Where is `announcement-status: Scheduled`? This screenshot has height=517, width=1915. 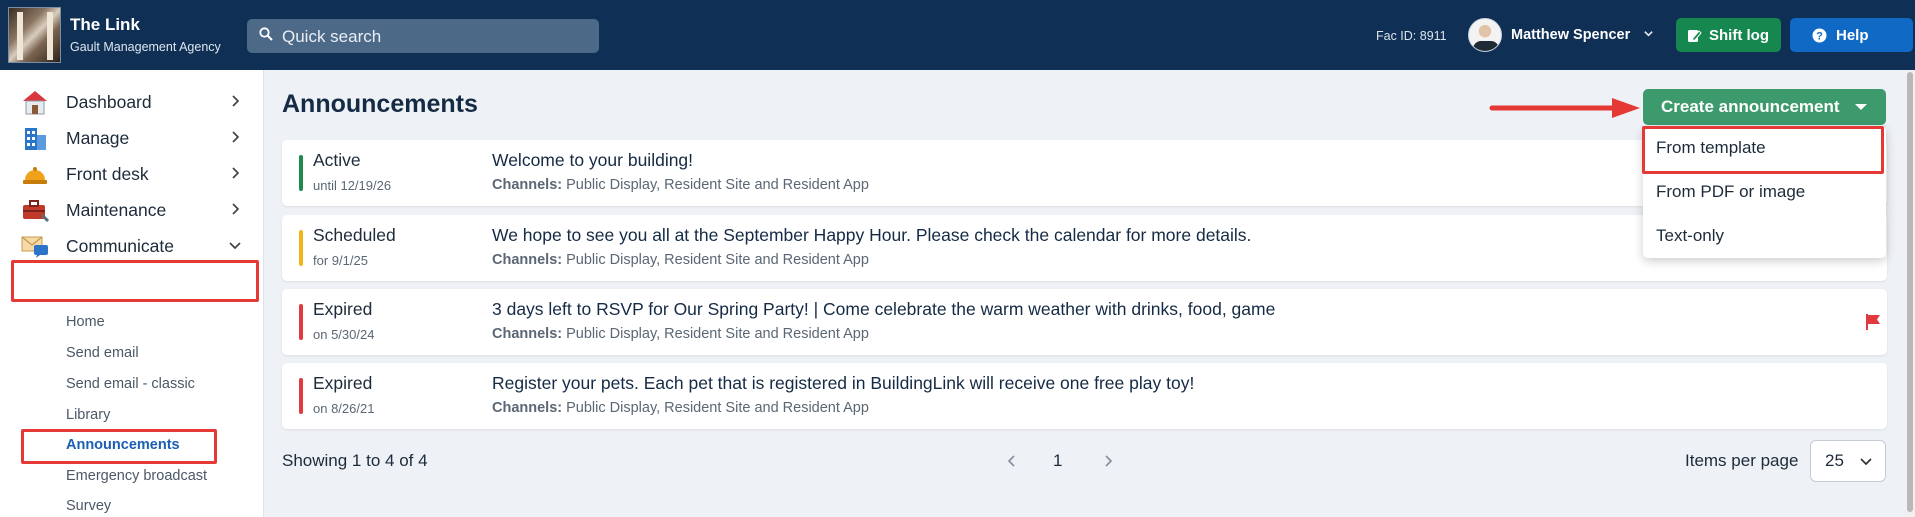
announcement-status: Scheduled is located at coordinates (354, 235).